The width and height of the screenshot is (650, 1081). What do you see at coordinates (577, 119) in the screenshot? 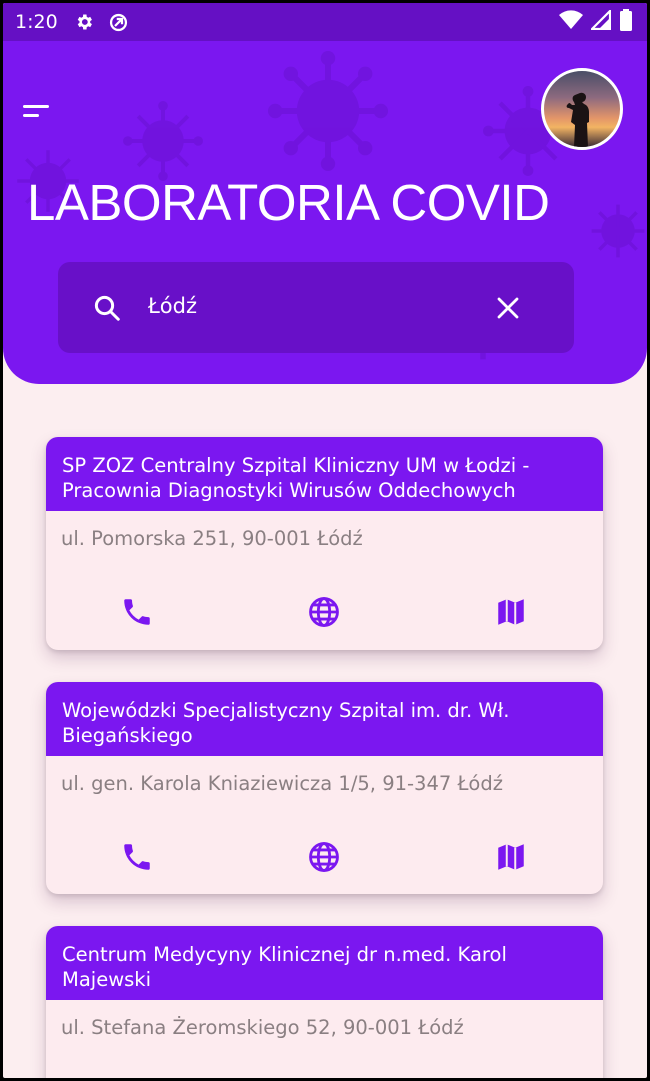
I see `silhouette-photo` at bounding box center [577, 119].